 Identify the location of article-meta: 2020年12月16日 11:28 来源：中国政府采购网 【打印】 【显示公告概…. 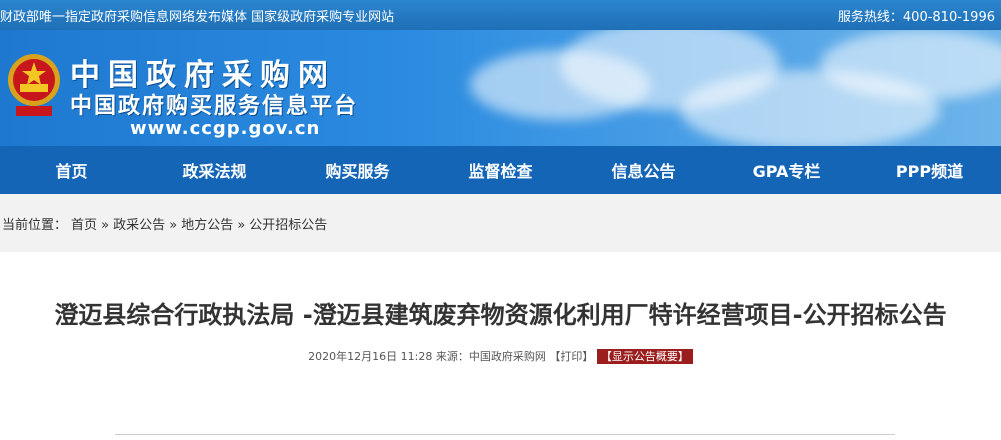
(500, 356).